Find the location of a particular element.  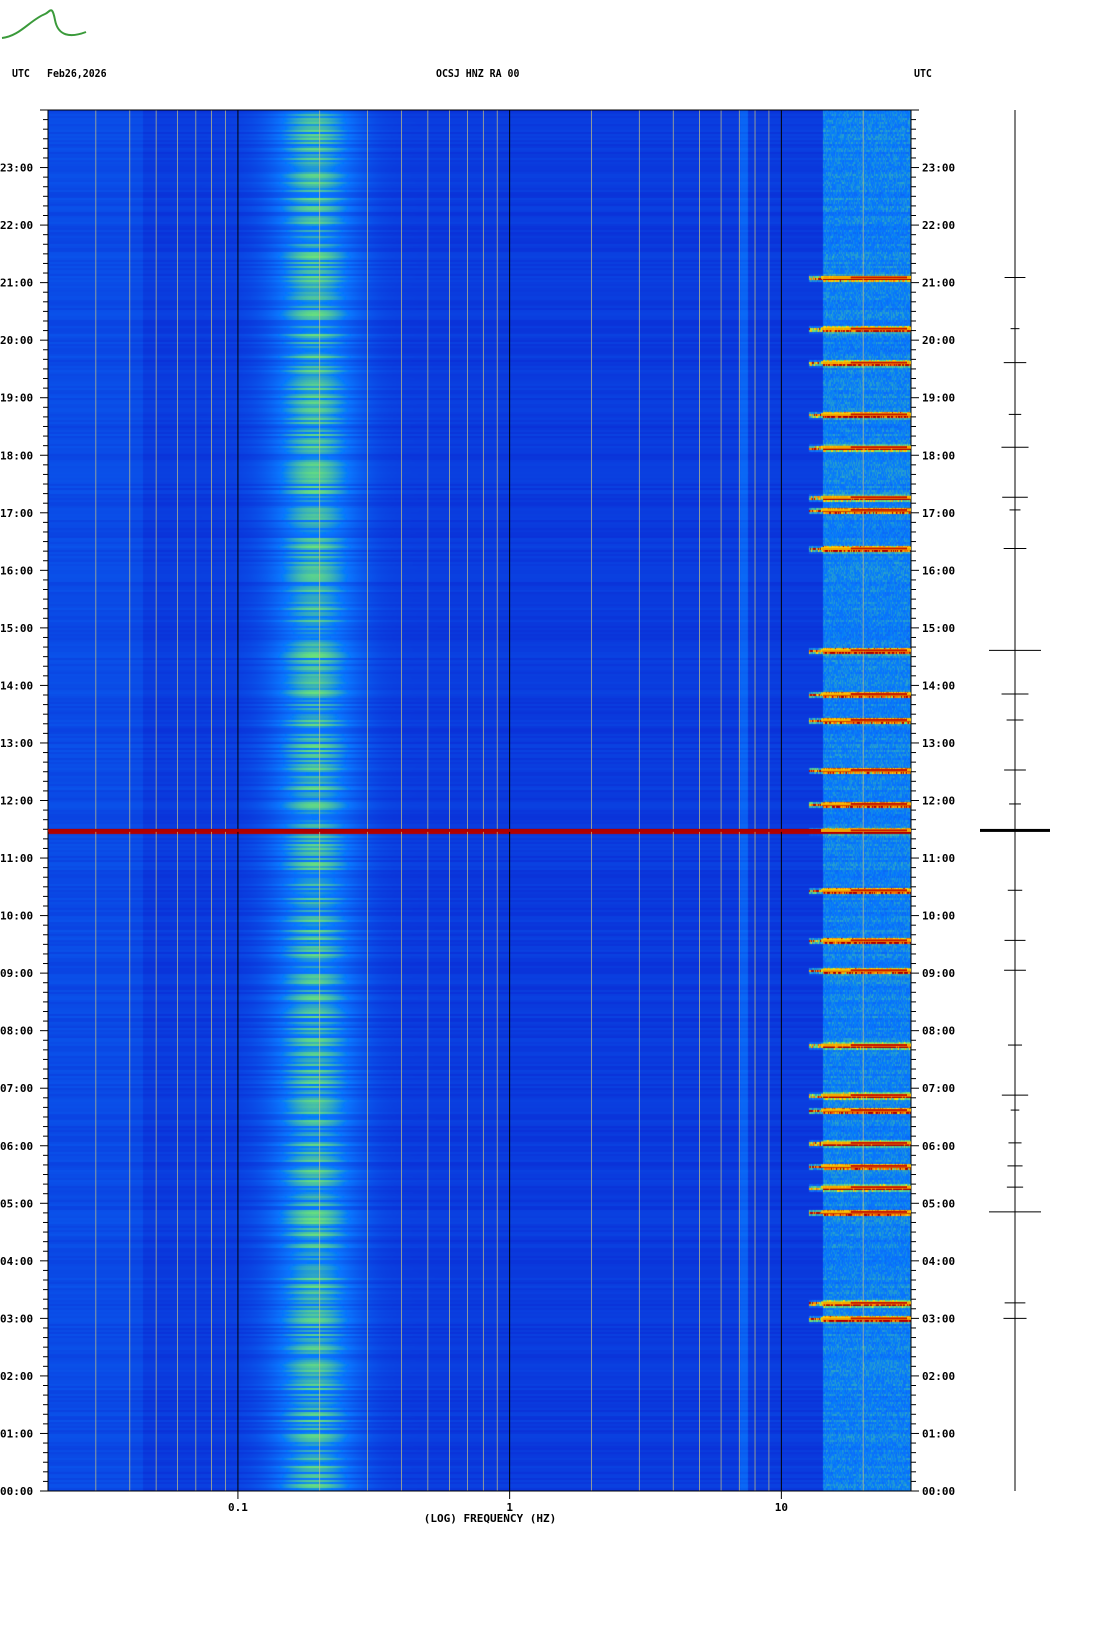

x-tick-label: 10 is located at coordinates (781, 1507).